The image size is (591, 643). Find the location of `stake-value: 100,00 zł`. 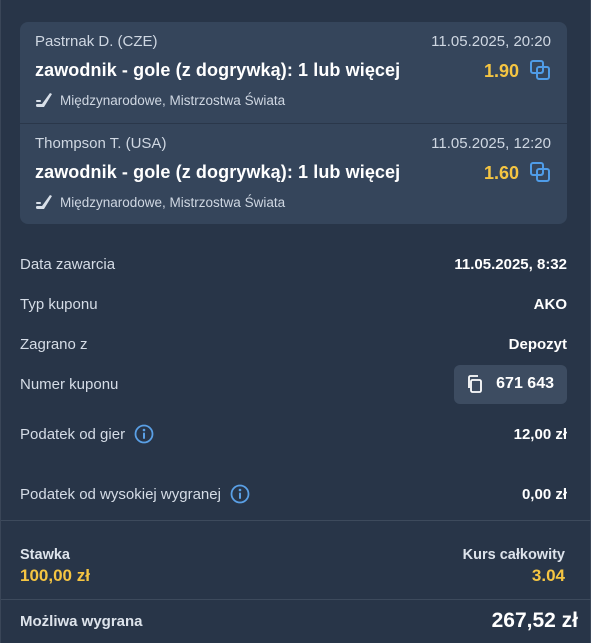

stake-value: 100,00 zł is located at coordinates (55, 575).